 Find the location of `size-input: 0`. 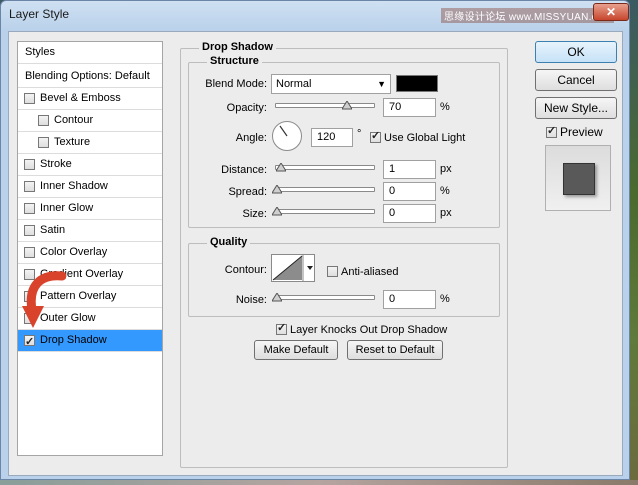

size-input: 0 is located at coordinates (409, 213).